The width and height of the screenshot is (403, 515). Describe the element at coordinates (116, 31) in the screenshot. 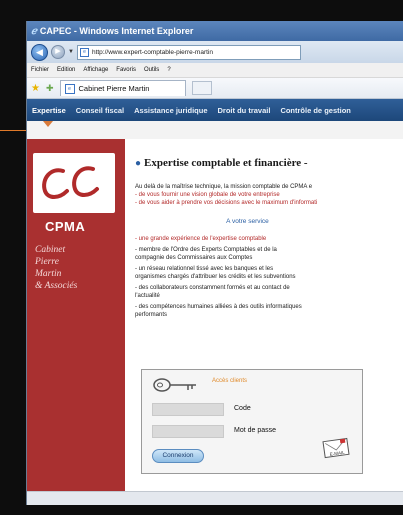

I see `window-title: CAPEC - Windows Internet Explorer` at that location.